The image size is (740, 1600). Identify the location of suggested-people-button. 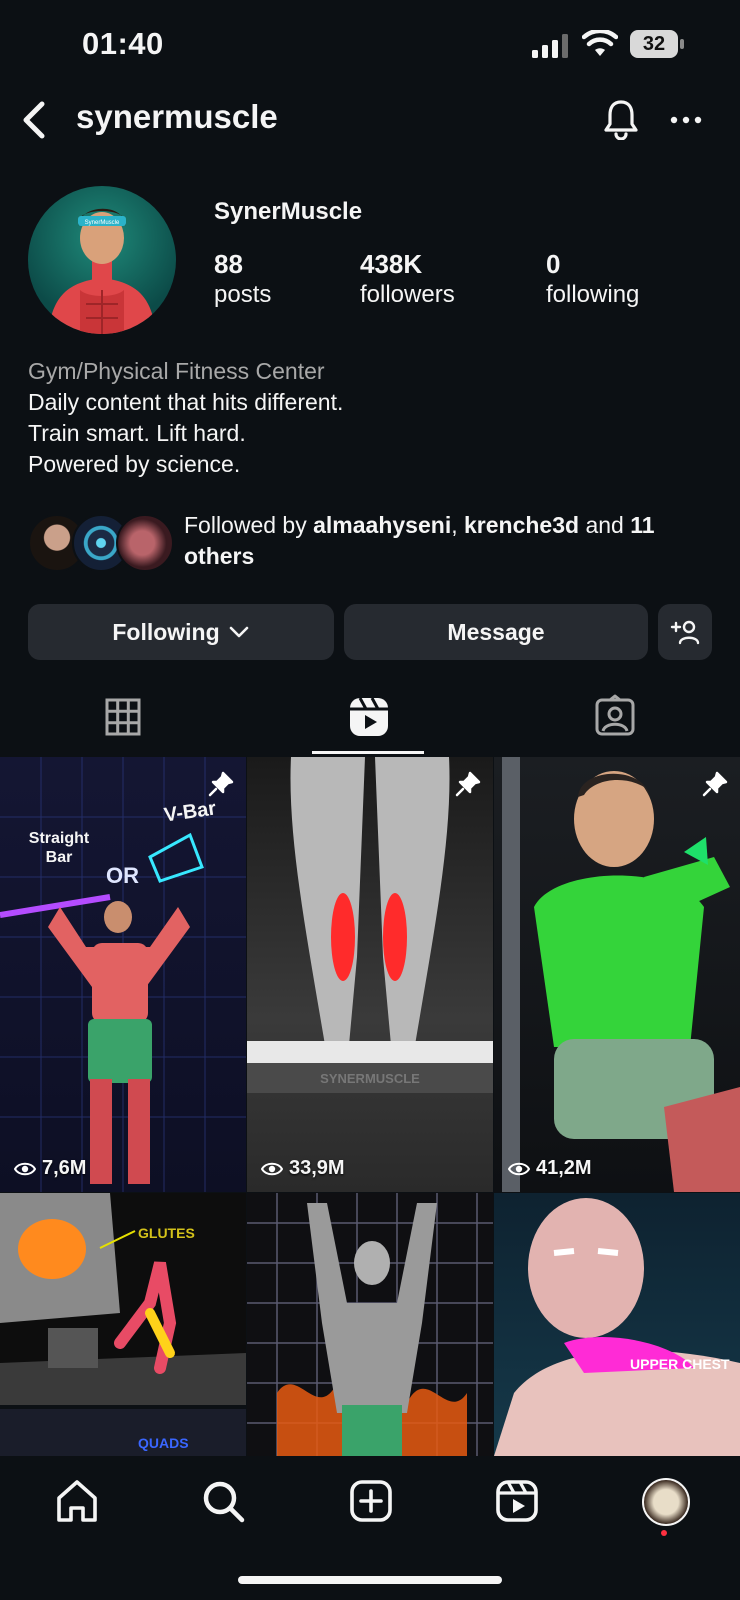
(685, 632).